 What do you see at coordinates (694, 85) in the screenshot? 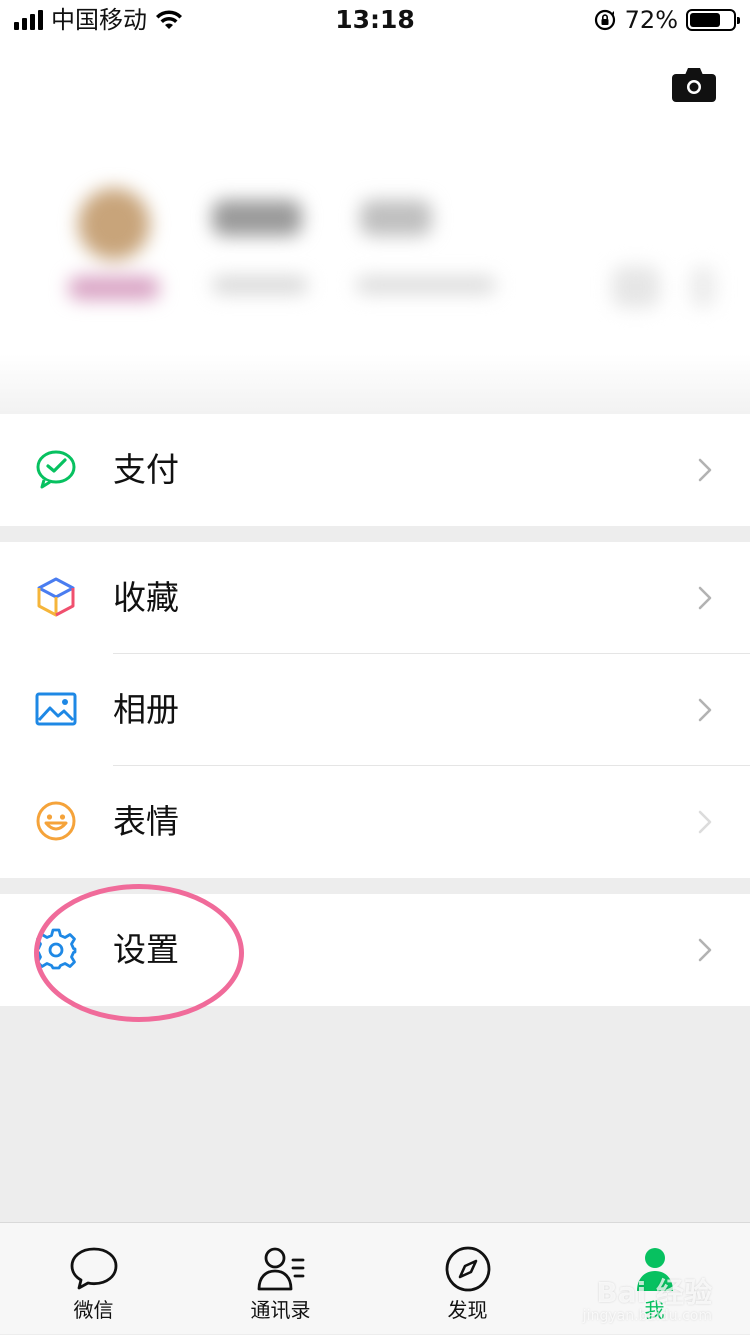
I see `camera-icon` at bounding box center [694, 85].